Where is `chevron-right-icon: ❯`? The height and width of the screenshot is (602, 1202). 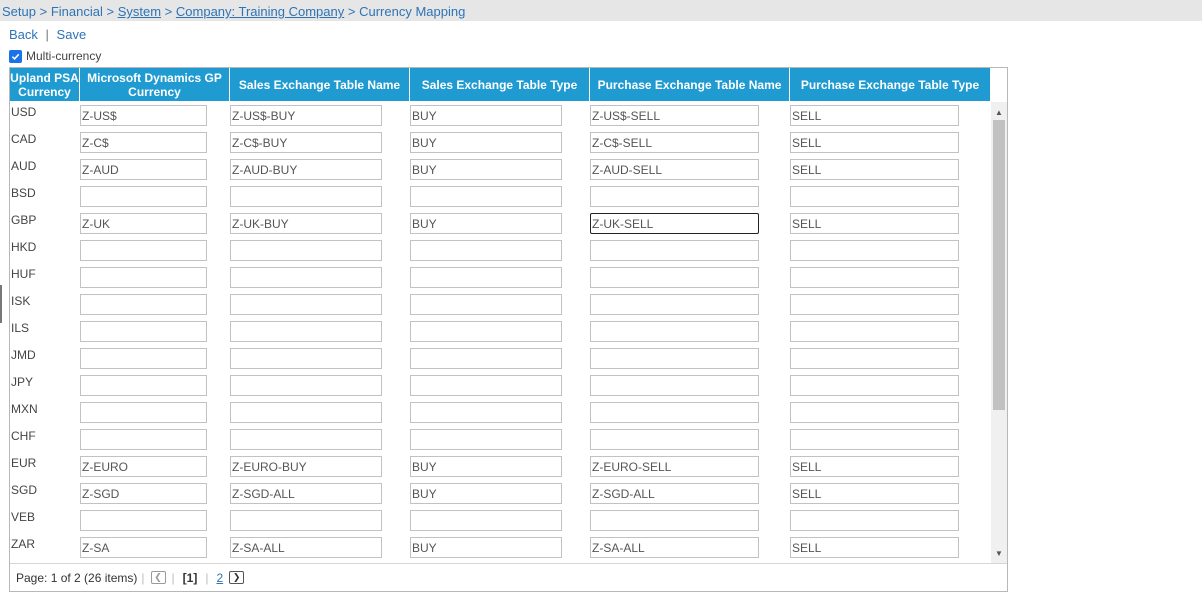
chevron-right-icon: ❯ is located at coordinates (237, 577).